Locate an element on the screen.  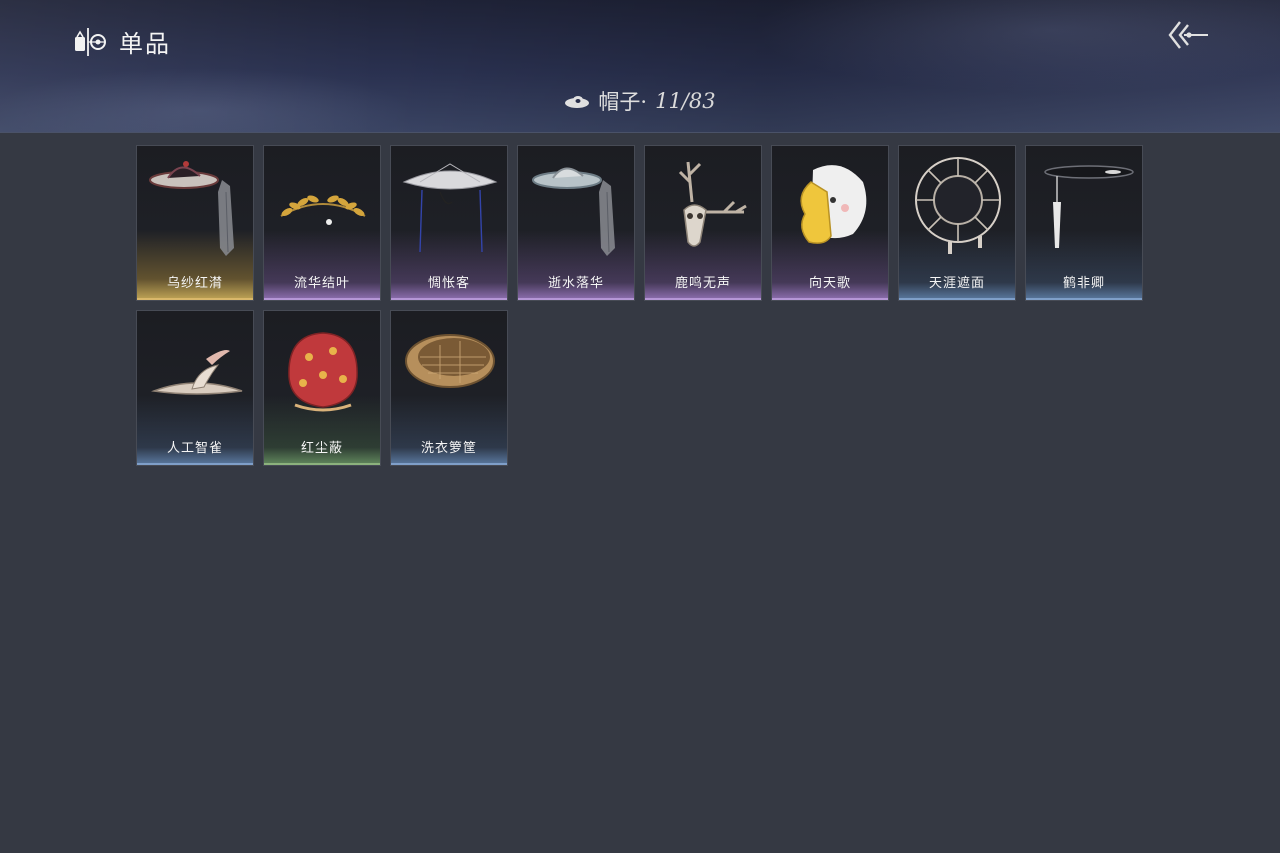
item-card: 乌纱红潸 is located at coordinates (195, 223).